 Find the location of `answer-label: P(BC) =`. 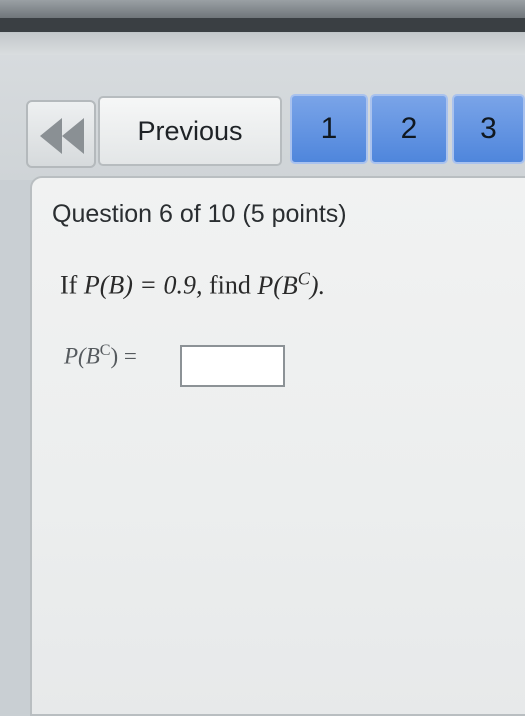

answer-label: P(BC) = is located at coordinates (100, 356).